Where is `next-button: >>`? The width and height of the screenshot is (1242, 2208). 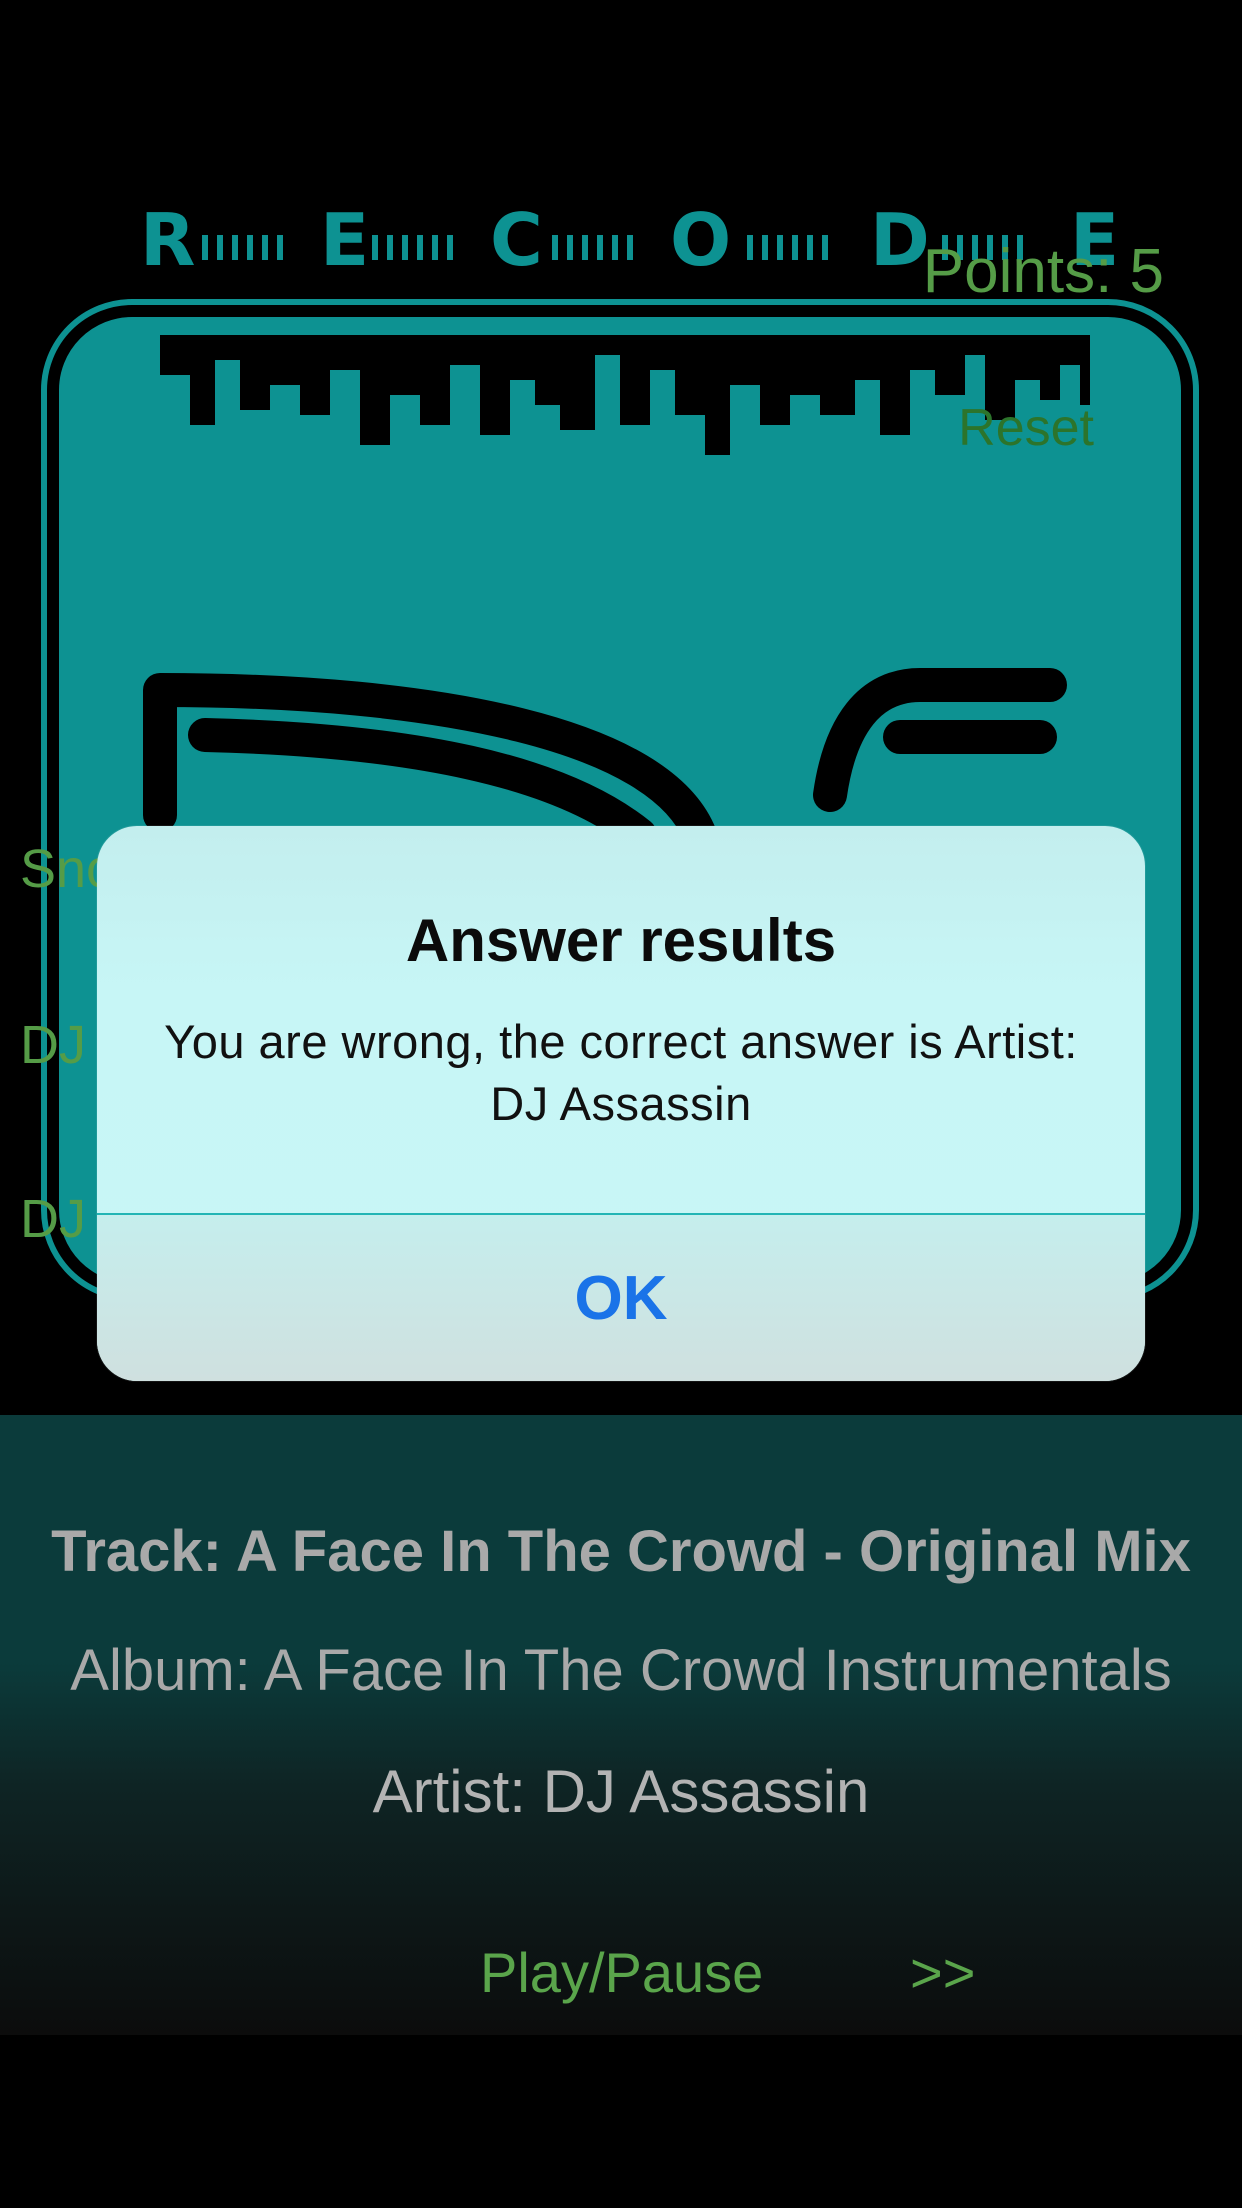 next-button: >> is located at coordinates (942, 1972).